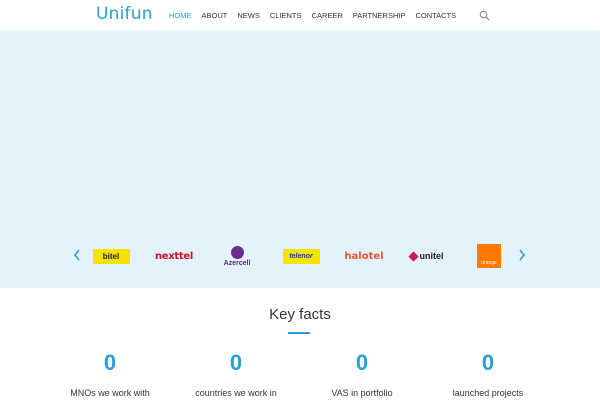 This screenshot has height=400, width=600. I want to click on fact-vas: 0 VAS in portfolio, so click(362, 374).